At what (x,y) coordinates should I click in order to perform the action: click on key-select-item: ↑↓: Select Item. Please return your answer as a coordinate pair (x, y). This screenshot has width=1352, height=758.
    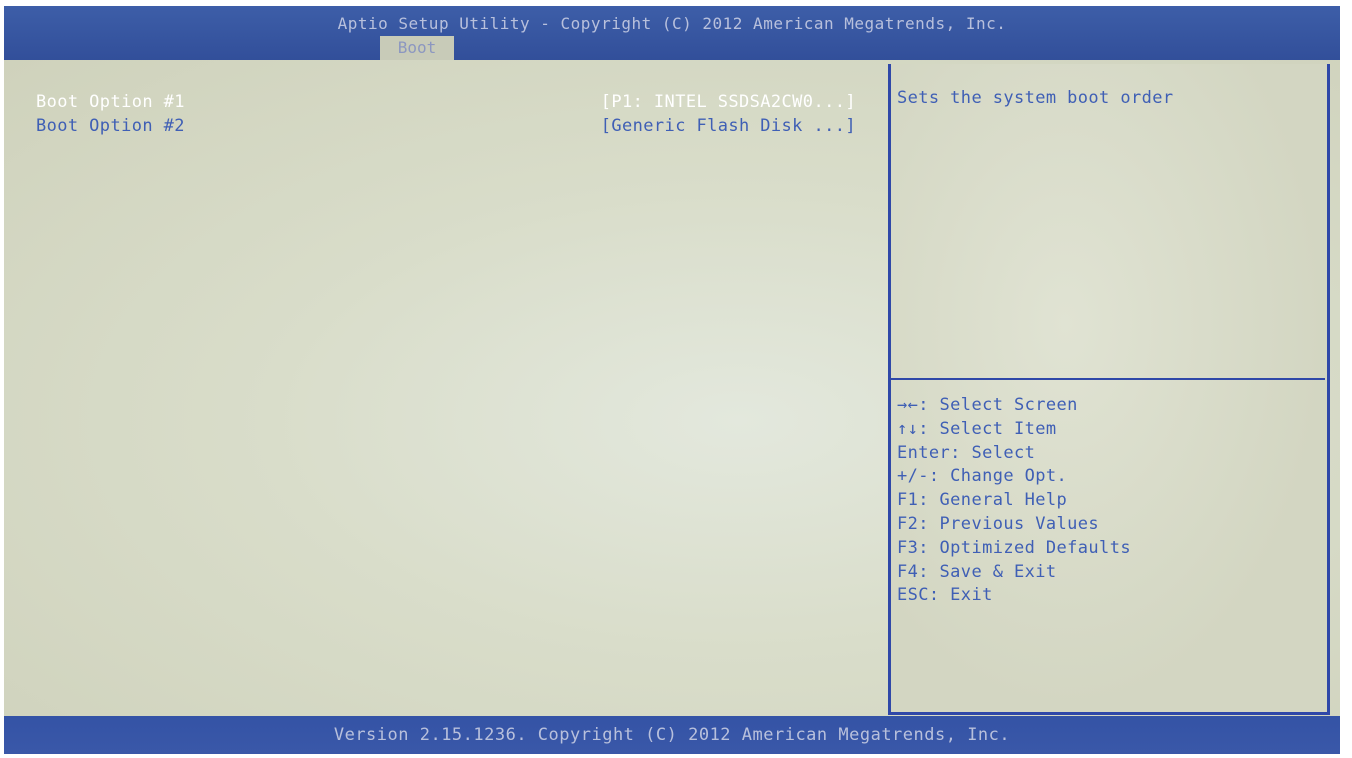
    Looking at the image, I should click on (977, 428).